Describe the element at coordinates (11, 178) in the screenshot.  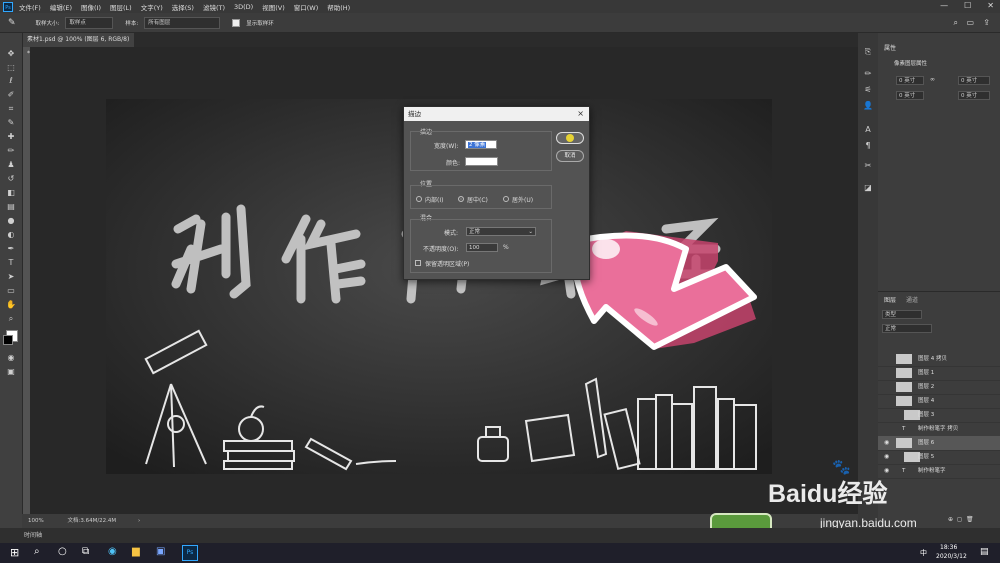
I see `history-brush-icon: ↺` at that location.